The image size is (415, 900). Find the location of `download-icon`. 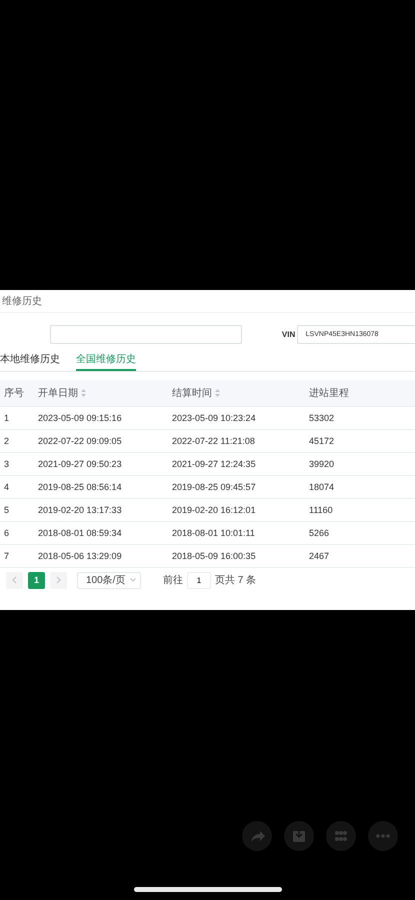

download-icon is located at coordinates (299, 836).